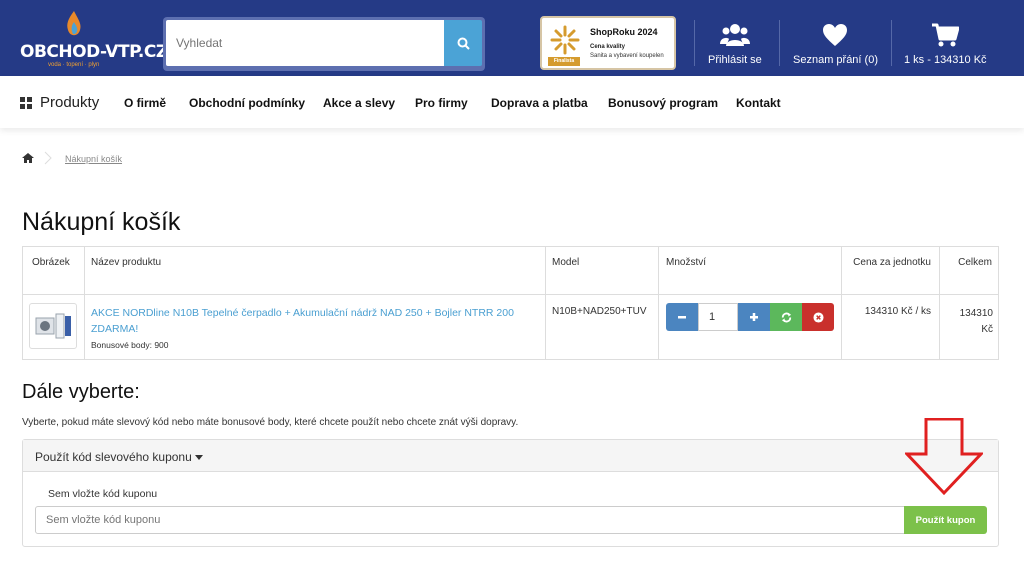 The height and width of the screenshot is (572, 1024). I want to click on quantity-input, so click(718, 317).